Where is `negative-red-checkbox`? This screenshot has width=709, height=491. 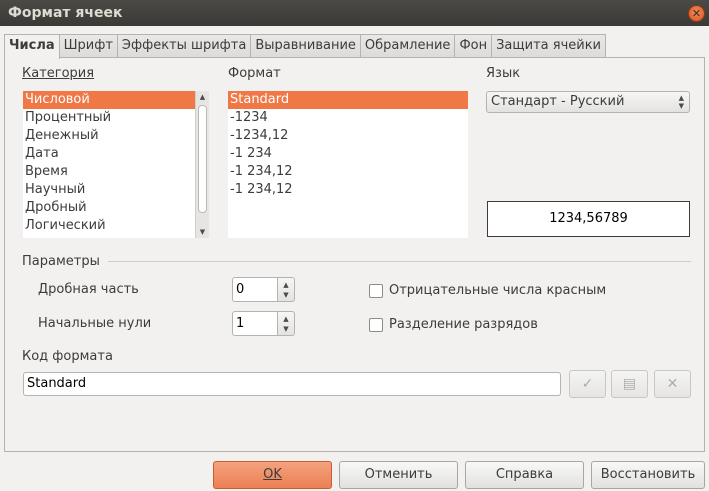 negative-red-checkbox is located at coordinates (376, 291).